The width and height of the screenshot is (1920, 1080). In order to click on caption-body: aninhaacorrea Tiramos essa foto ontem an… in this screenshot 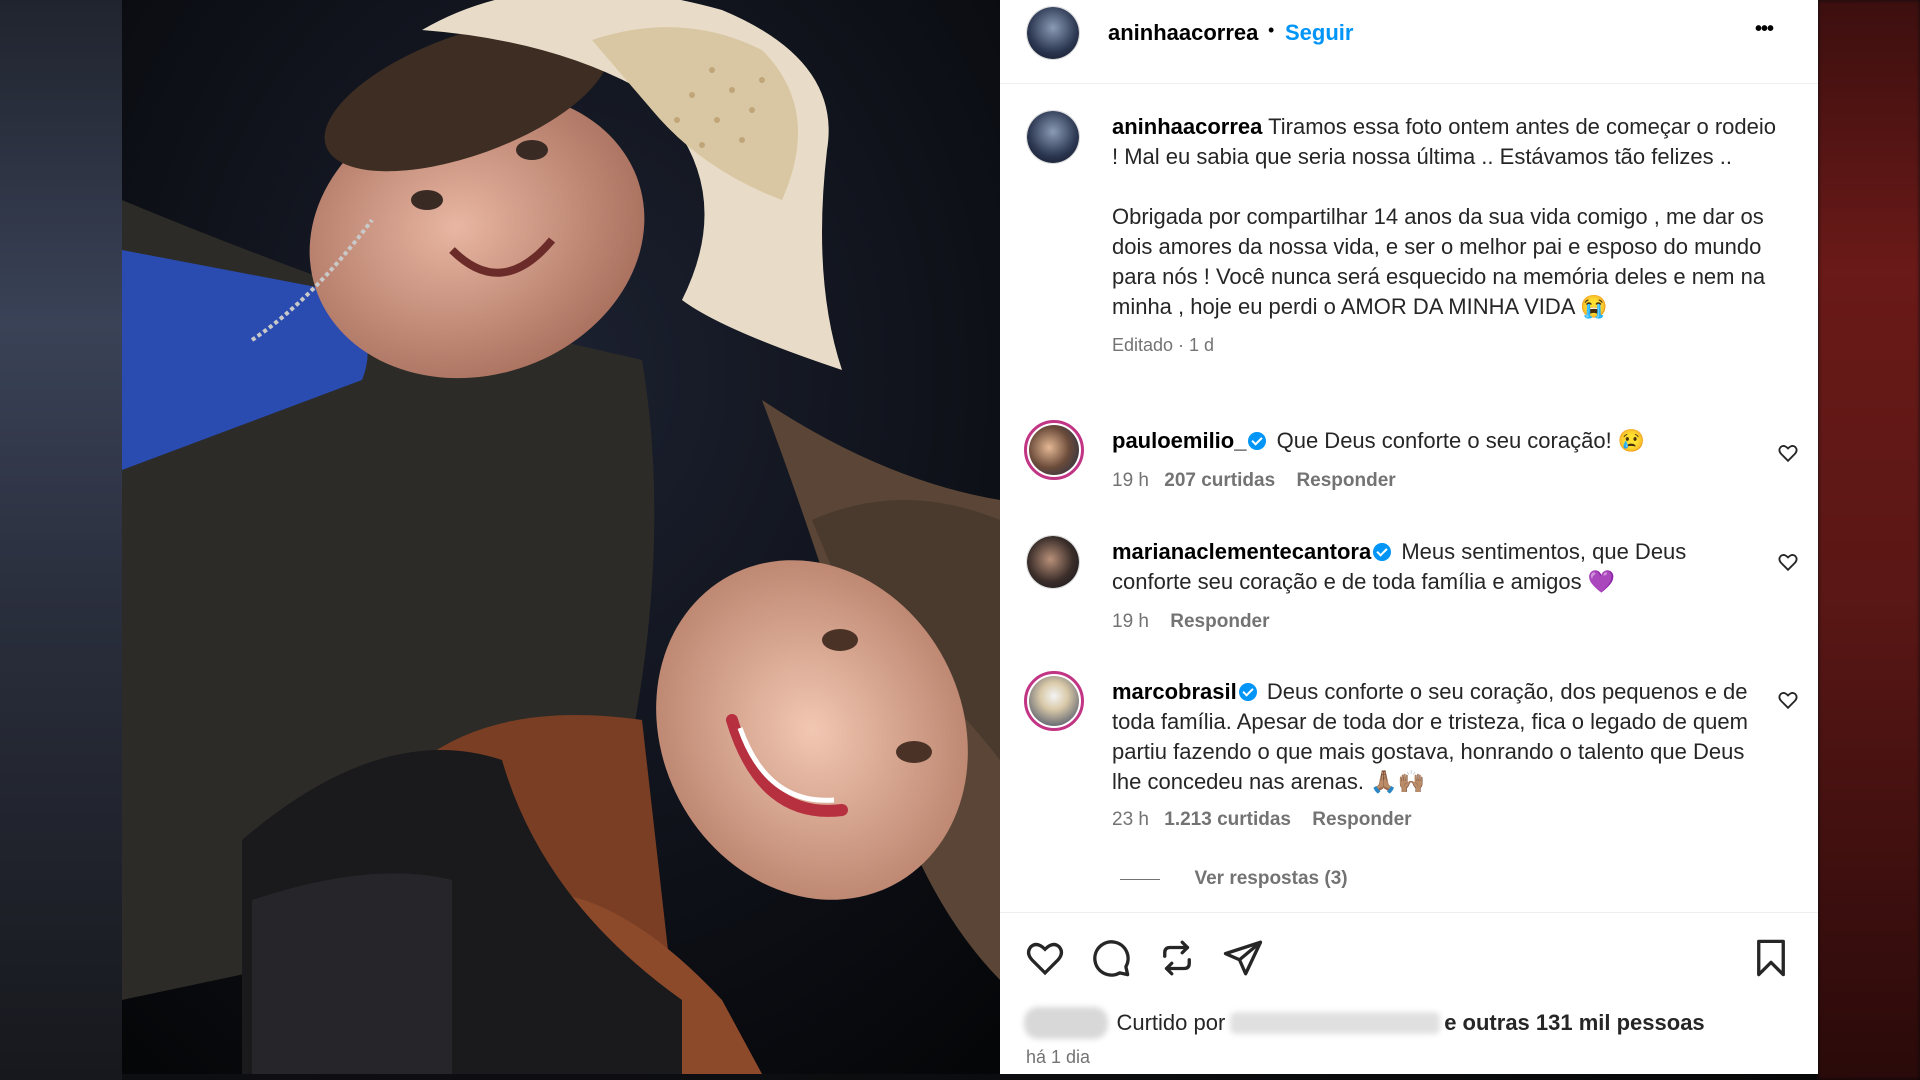, I will do `click(1447, 236)`.